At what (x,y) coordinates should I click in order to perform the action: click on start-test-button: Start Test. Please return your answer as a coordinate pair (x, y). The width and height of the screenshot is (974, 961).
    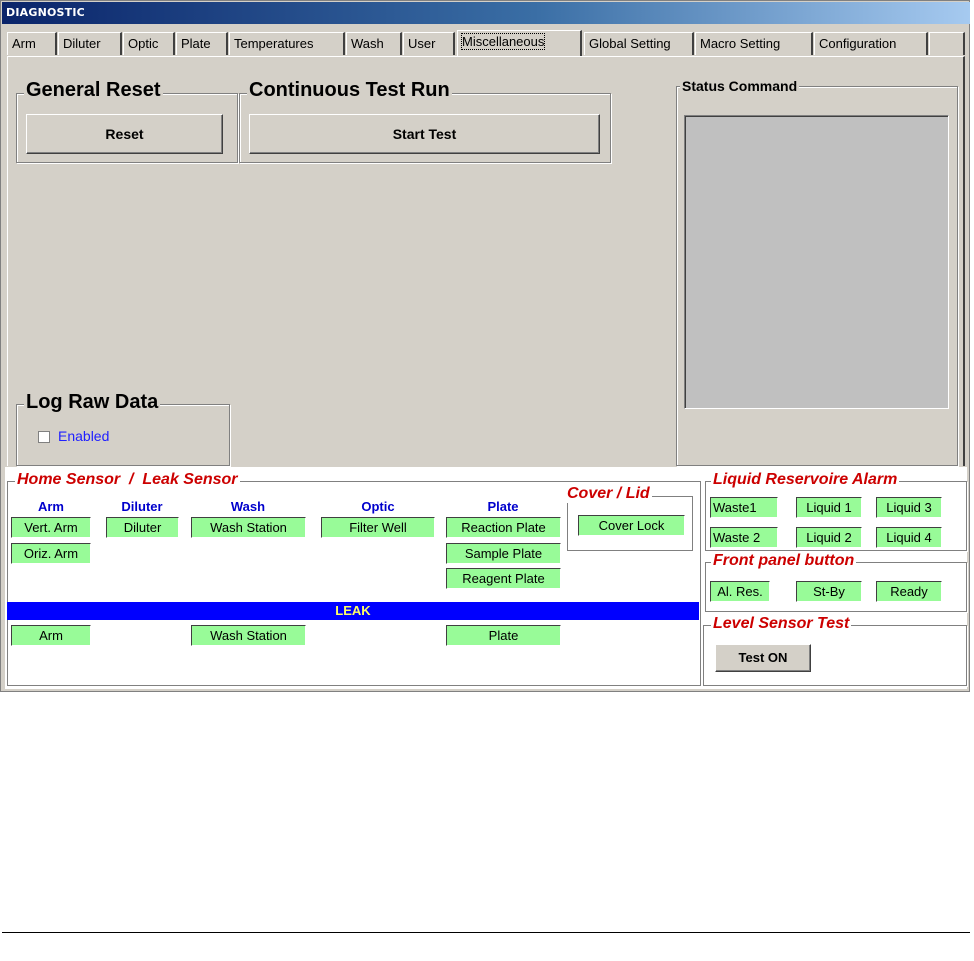
    Looking at the image, I should click on (424, 134).